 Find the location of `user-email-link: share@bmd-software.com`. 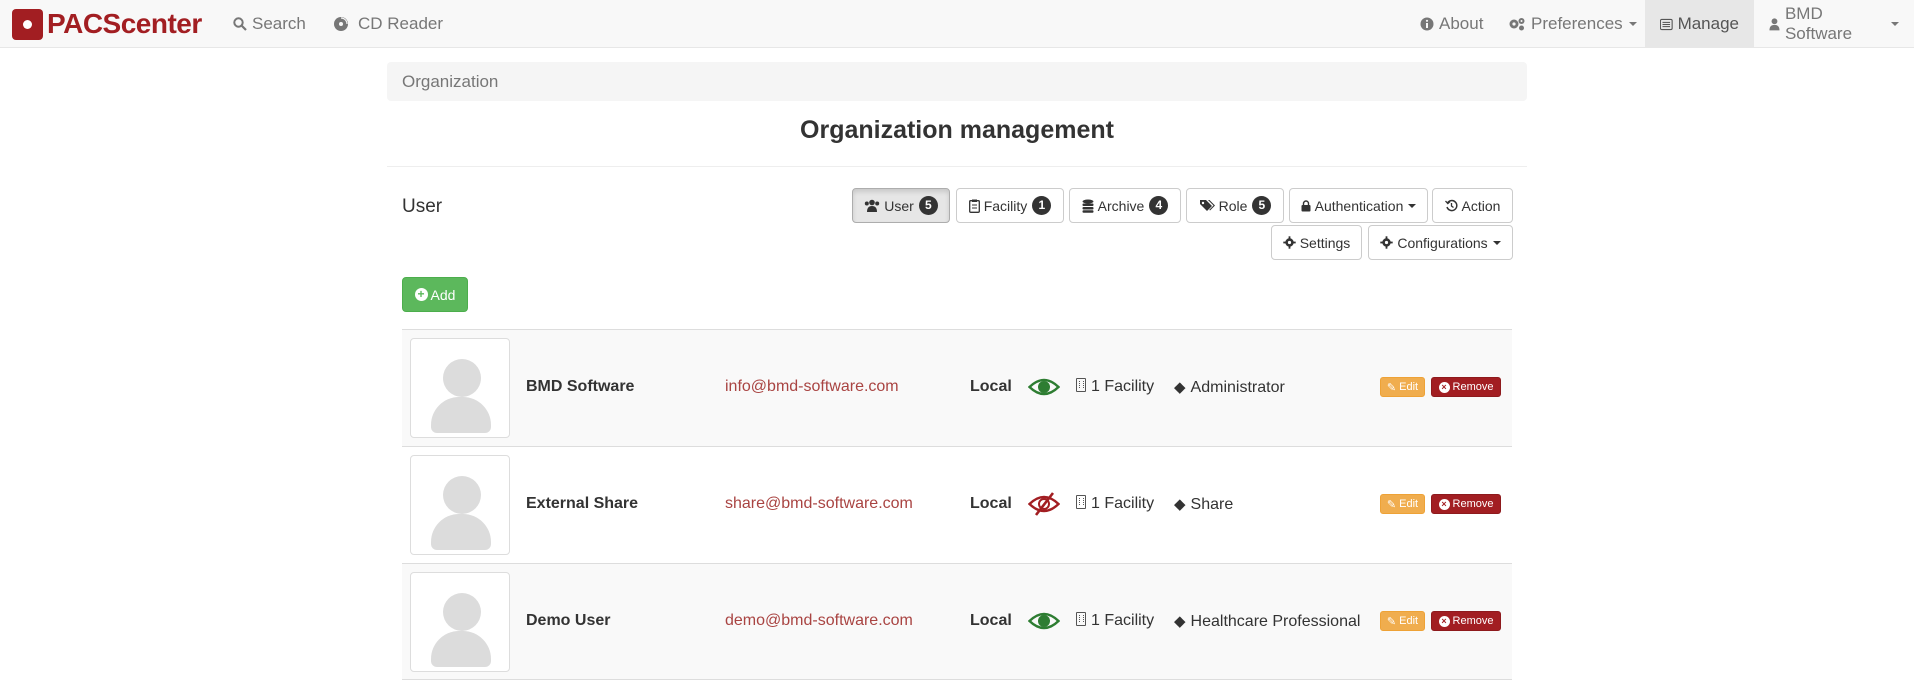

user-email-link: share@bmd-software.com is located at coordinates (819, 504).